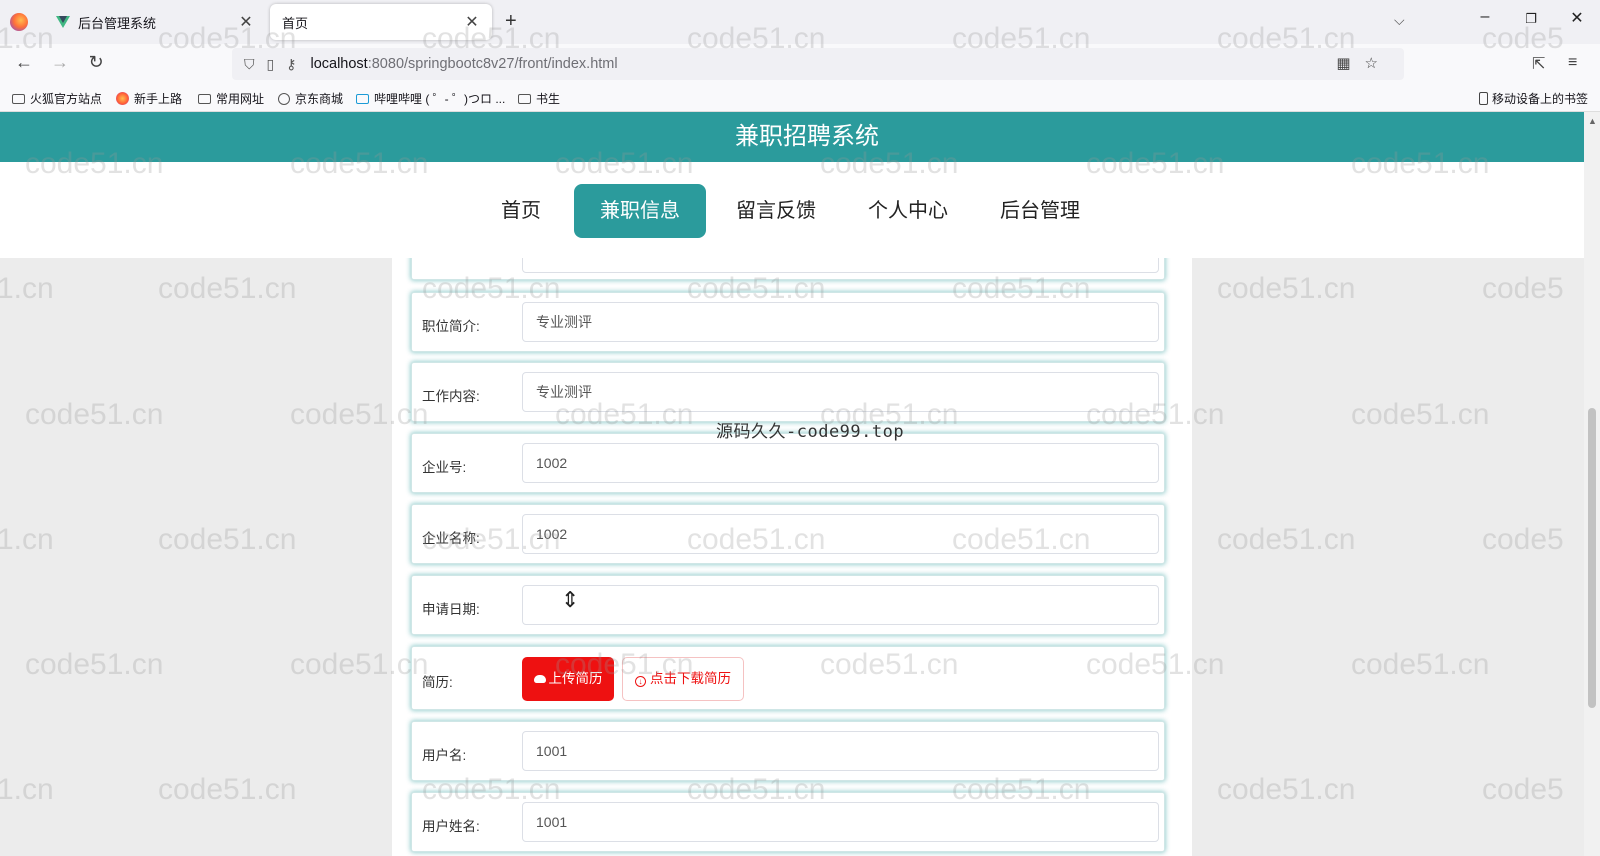 This screenshot has height=856, width=1600. Describe the element at coordinates (60, 62) in the screenshot. I see `forward-arrow-icon: →` at that location.